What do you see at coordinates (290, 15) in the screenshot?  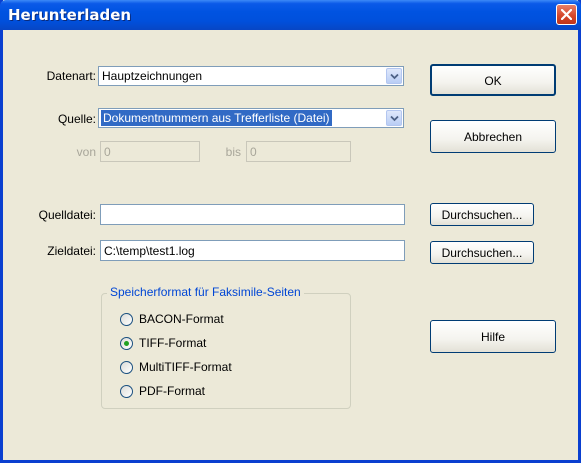 I see `title-bar: Herunterladen` at bounding box center [290, 15].